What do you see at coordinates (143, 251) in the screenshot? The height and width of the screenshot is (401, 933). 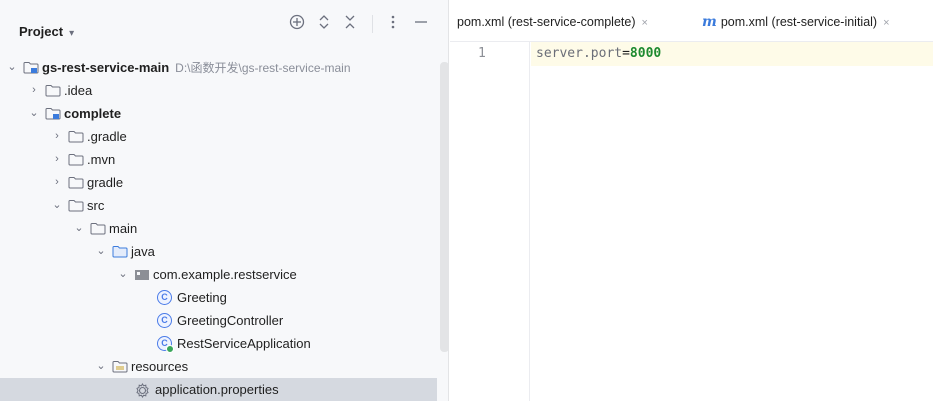 I see `tree-item-label: java` at bounding box center [143, 251].